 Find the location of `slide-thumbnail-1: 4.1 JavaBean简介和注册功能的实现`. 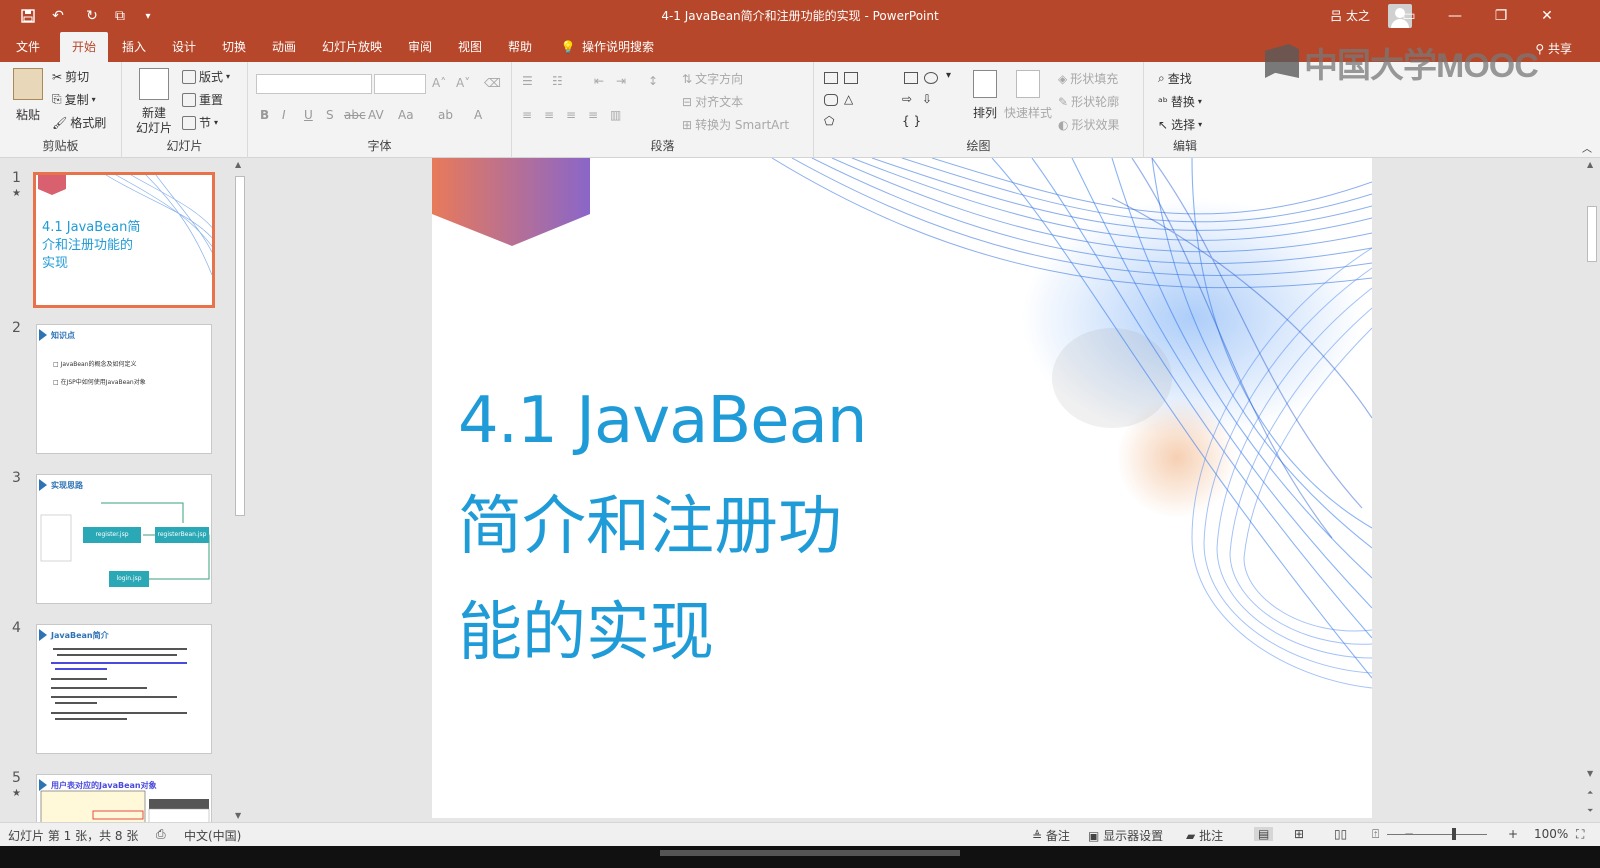

slide-thumbnail-1: 4.1 JavaBean简介和注册功能的实现 is located at coordinates (124, 240).